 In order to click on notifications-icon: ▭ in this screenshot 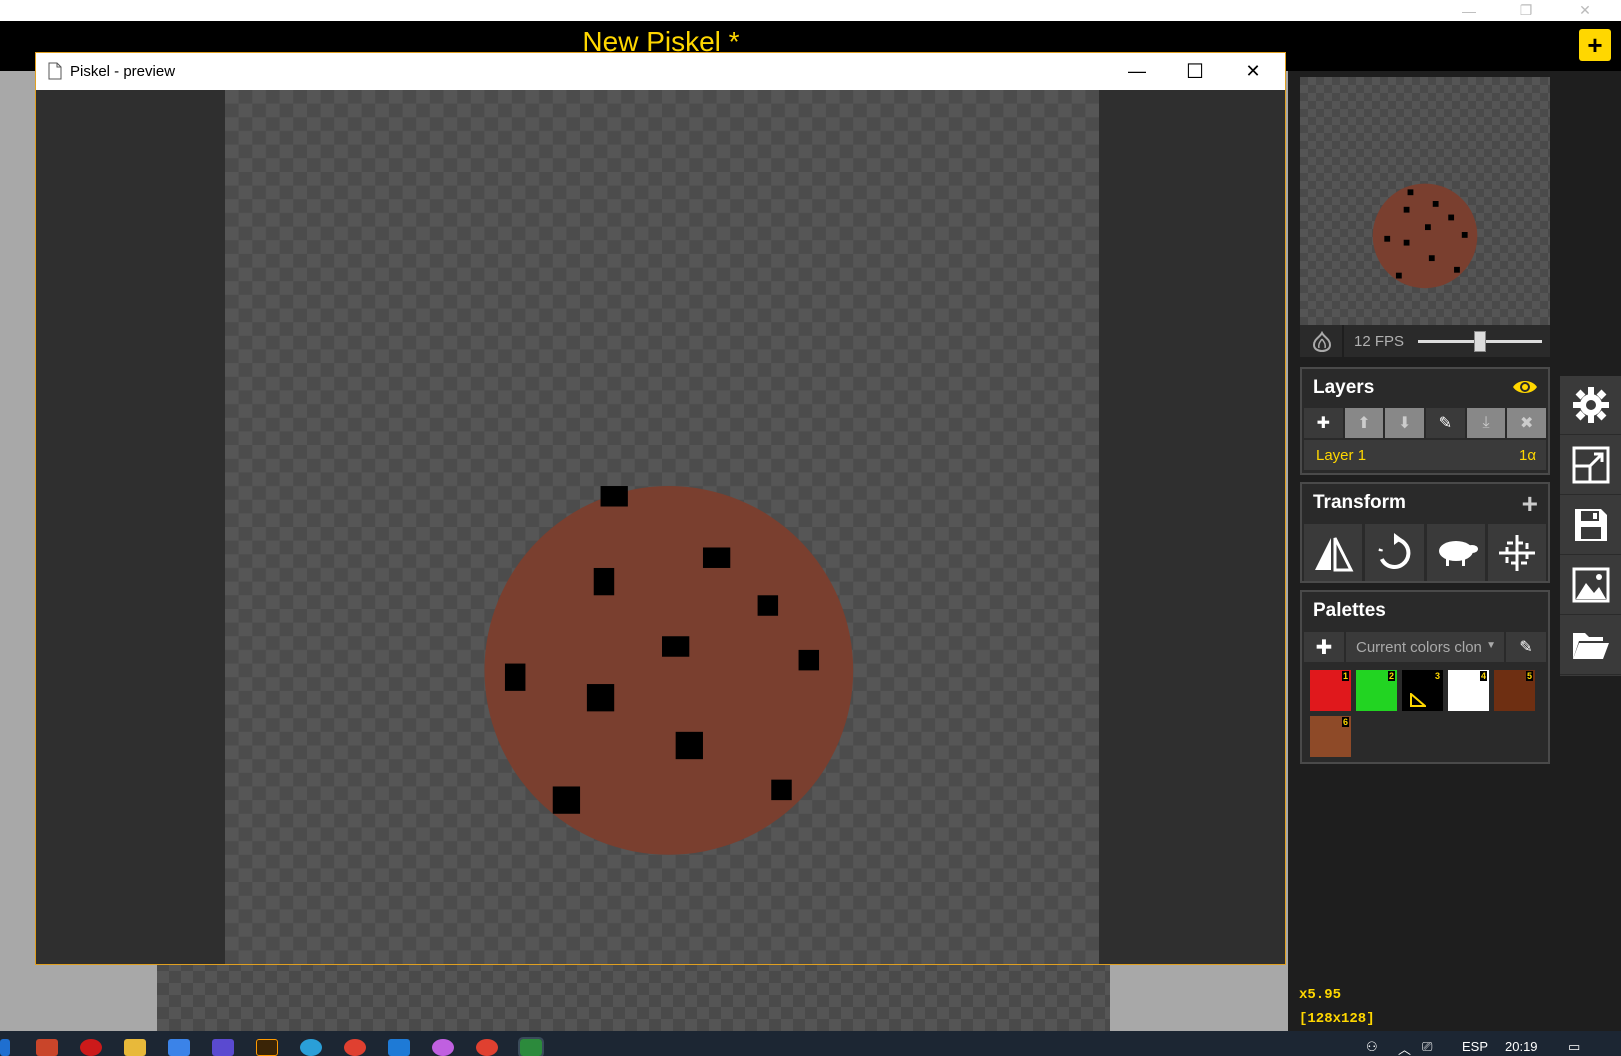, I will do `click(1574, 1047)`.